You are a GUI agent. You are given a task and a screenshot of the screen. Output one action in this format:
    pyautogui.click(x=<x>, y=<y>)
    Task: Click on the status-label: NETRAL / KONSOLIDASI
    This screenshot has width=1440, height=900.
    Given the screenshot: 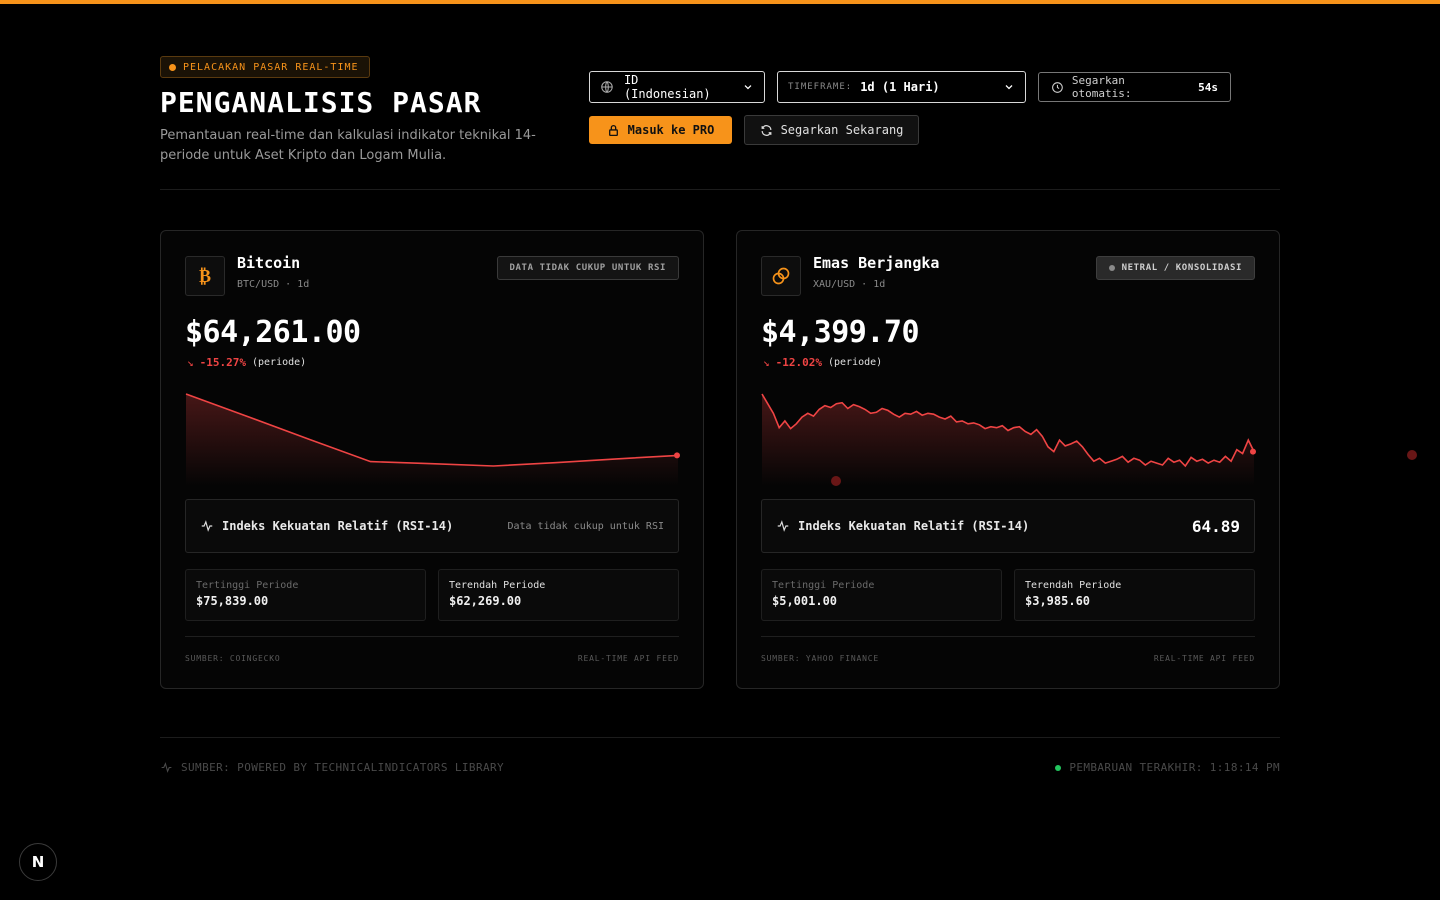 What is the action you would take?
    pyautogui.click(x=1181, y=268)
    